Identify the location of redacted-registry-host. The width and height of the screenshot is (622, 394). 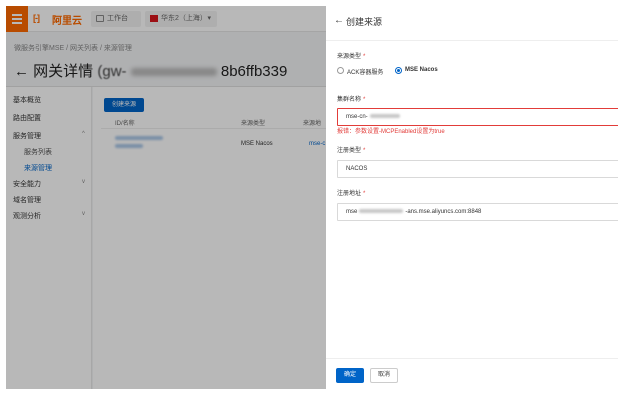
(381, 211).